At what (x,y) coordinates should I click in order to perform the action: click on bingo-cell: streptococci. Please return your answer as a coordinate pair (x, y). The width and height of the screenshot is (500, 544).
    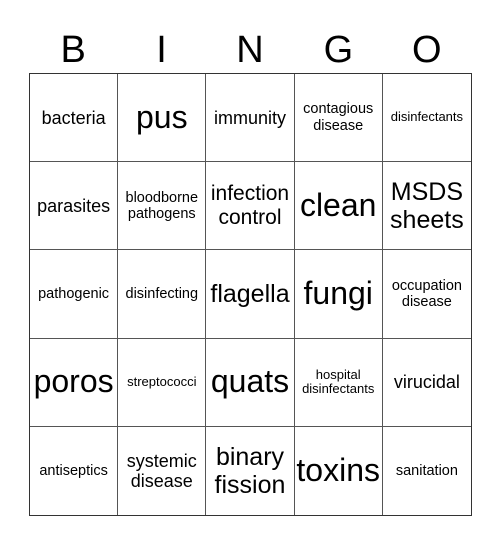
    Looking at the image, I should click on (162, 382).